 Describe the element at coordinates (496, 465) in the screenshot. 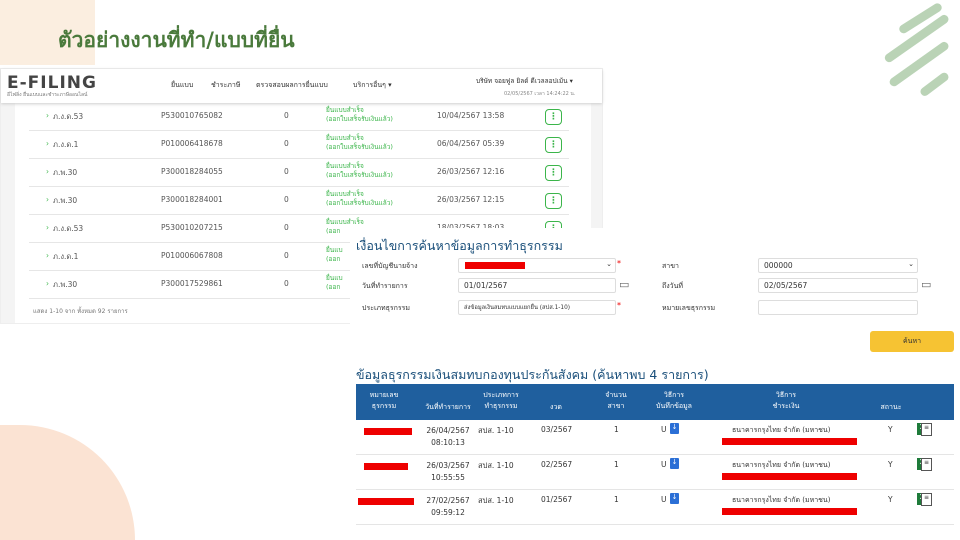

I see `txn-type: สปส. 1-10` at that location.